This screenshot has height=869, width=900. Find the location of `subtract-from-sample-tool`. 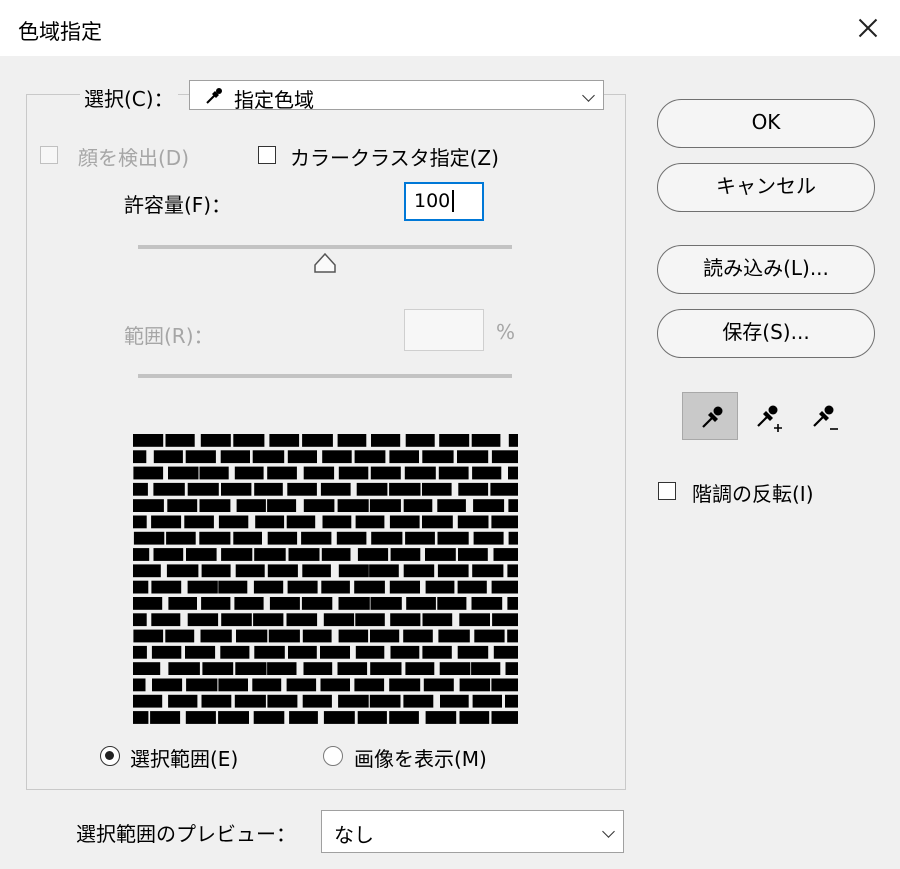

subtract-from-sample-tool is located at coordinates (824, 416).